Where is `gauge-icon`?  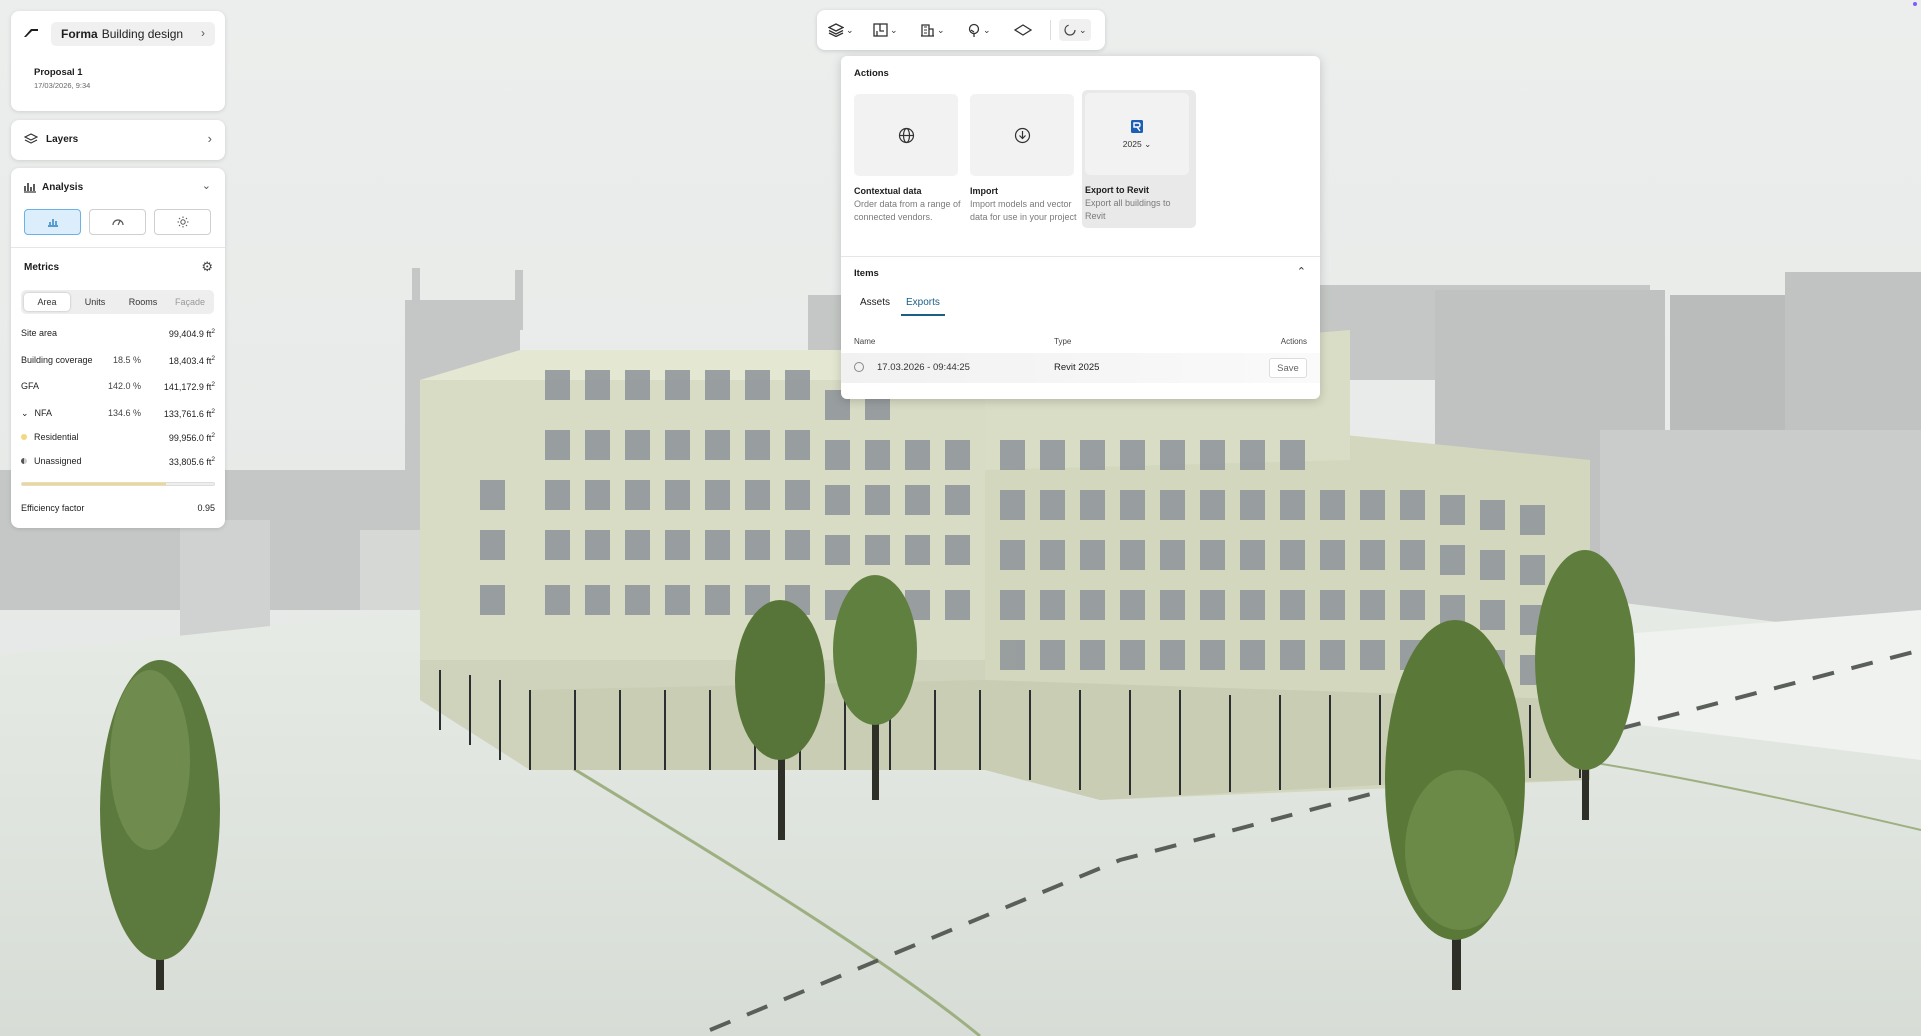 gauge-icon is located at coordinates (117, 222).